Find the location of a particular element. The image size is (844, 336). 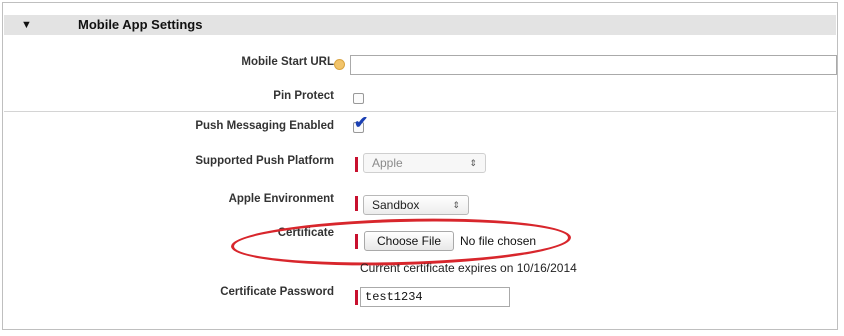

apple-environment-value: Sandbox is located at coordinates (396, 205).